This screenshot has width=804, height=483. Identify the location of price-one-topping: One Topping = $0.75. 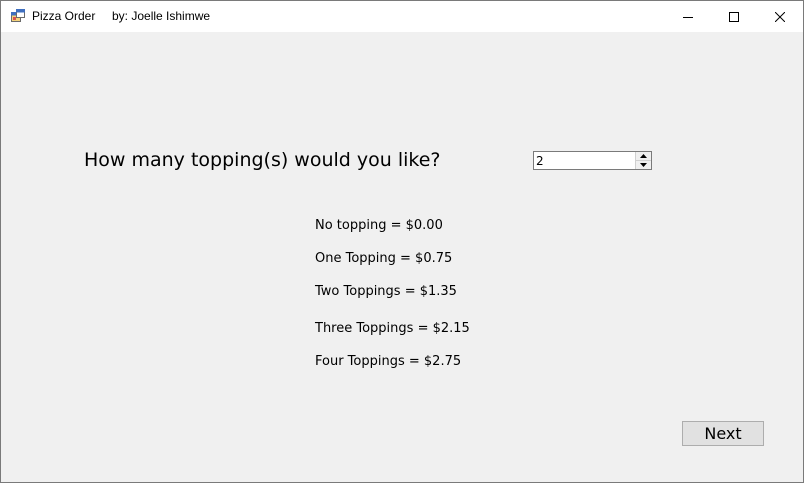
(384, 258).